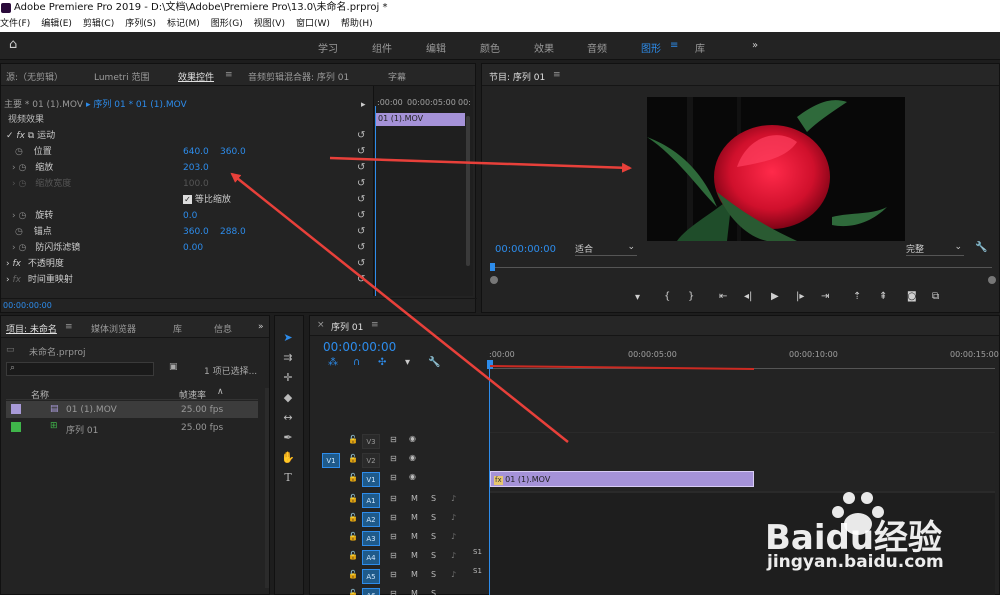 The width and height of the screenshot is (1000, 595). Describe the element at coordinates (39, 280) in the screenshot. I see `timeremap-effect: › fx 时间重映射` at that location.